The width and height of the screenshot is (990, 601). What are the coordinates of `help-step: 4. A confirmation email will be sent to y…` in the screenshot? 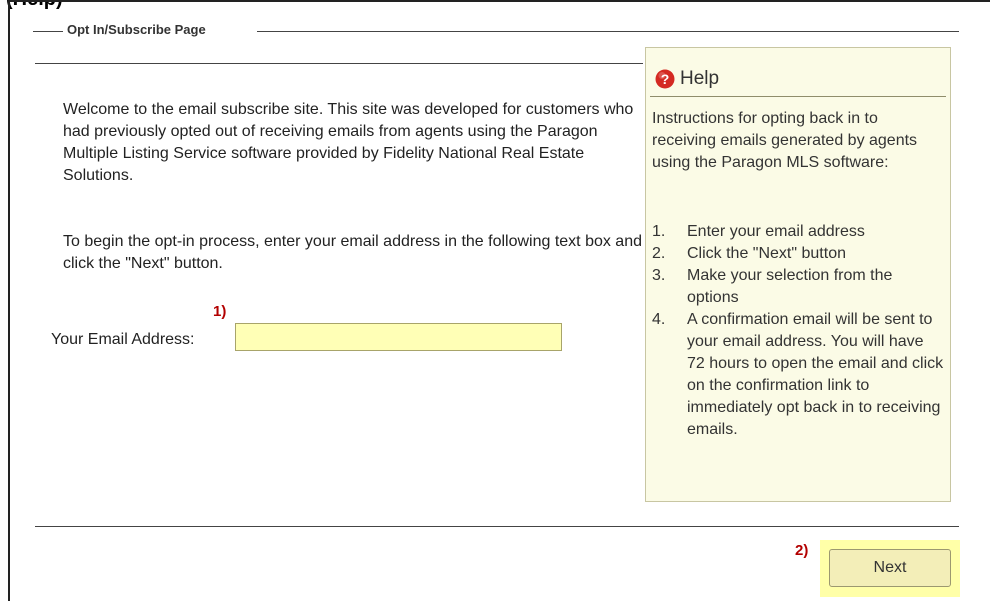 It's located at (798, 375).